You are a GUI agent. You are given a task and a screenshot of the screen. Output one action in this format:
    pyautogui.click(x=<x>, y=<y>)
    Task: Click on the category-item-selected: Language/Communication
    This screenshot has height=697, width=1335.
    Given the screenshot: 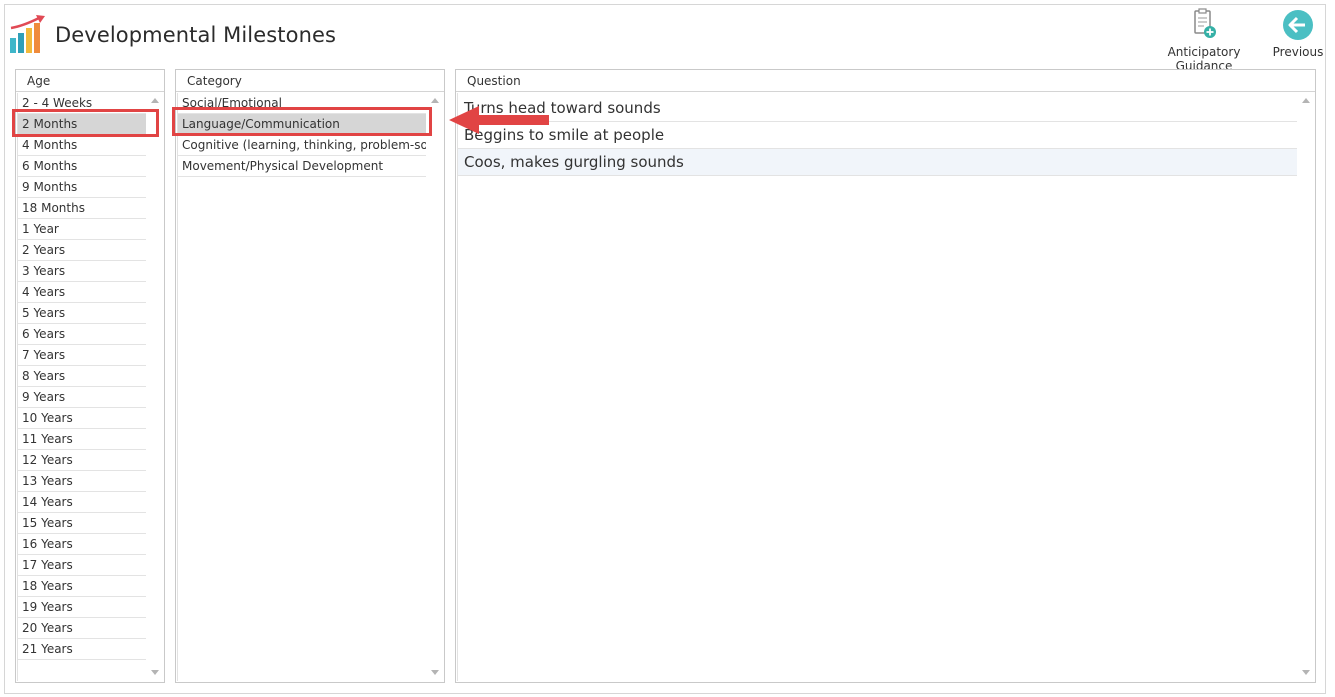 What is the action you would take?
    pyautogui.click(x=302, y=124)
    